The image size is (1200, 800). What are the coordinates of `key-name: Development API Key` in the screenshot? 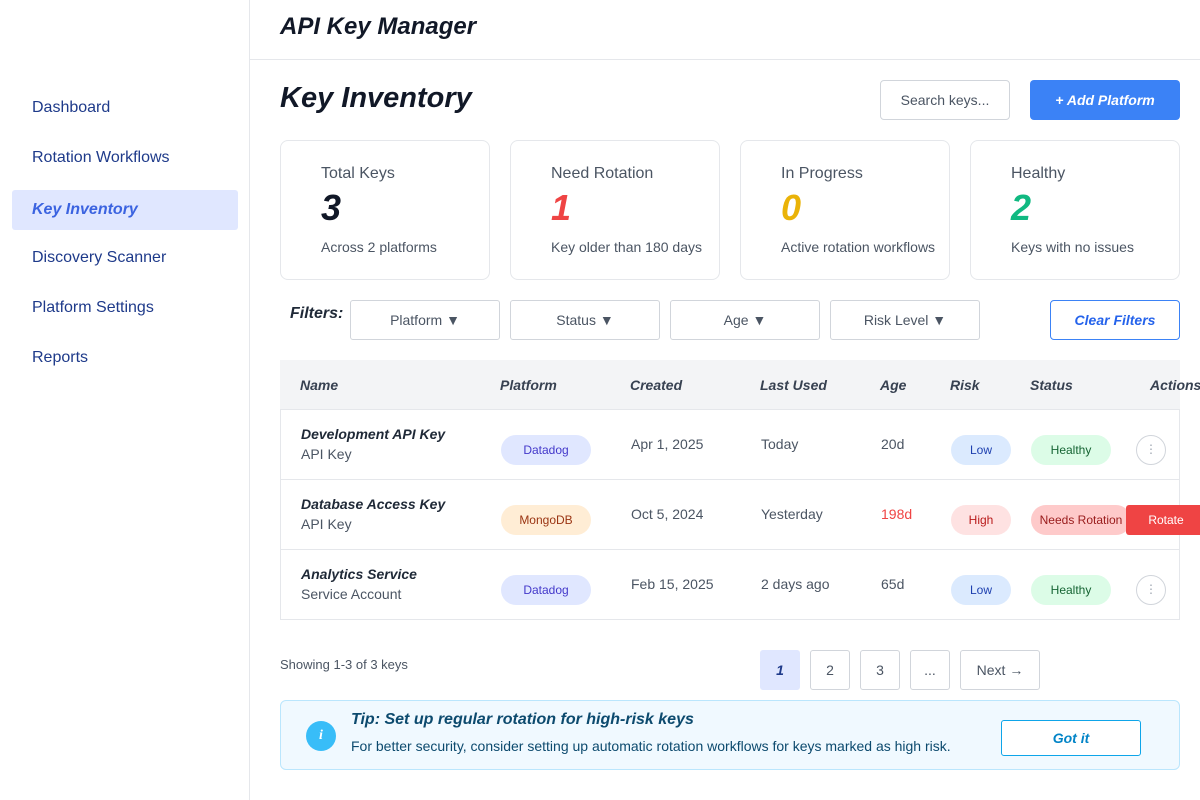 It's located at (373, 434).